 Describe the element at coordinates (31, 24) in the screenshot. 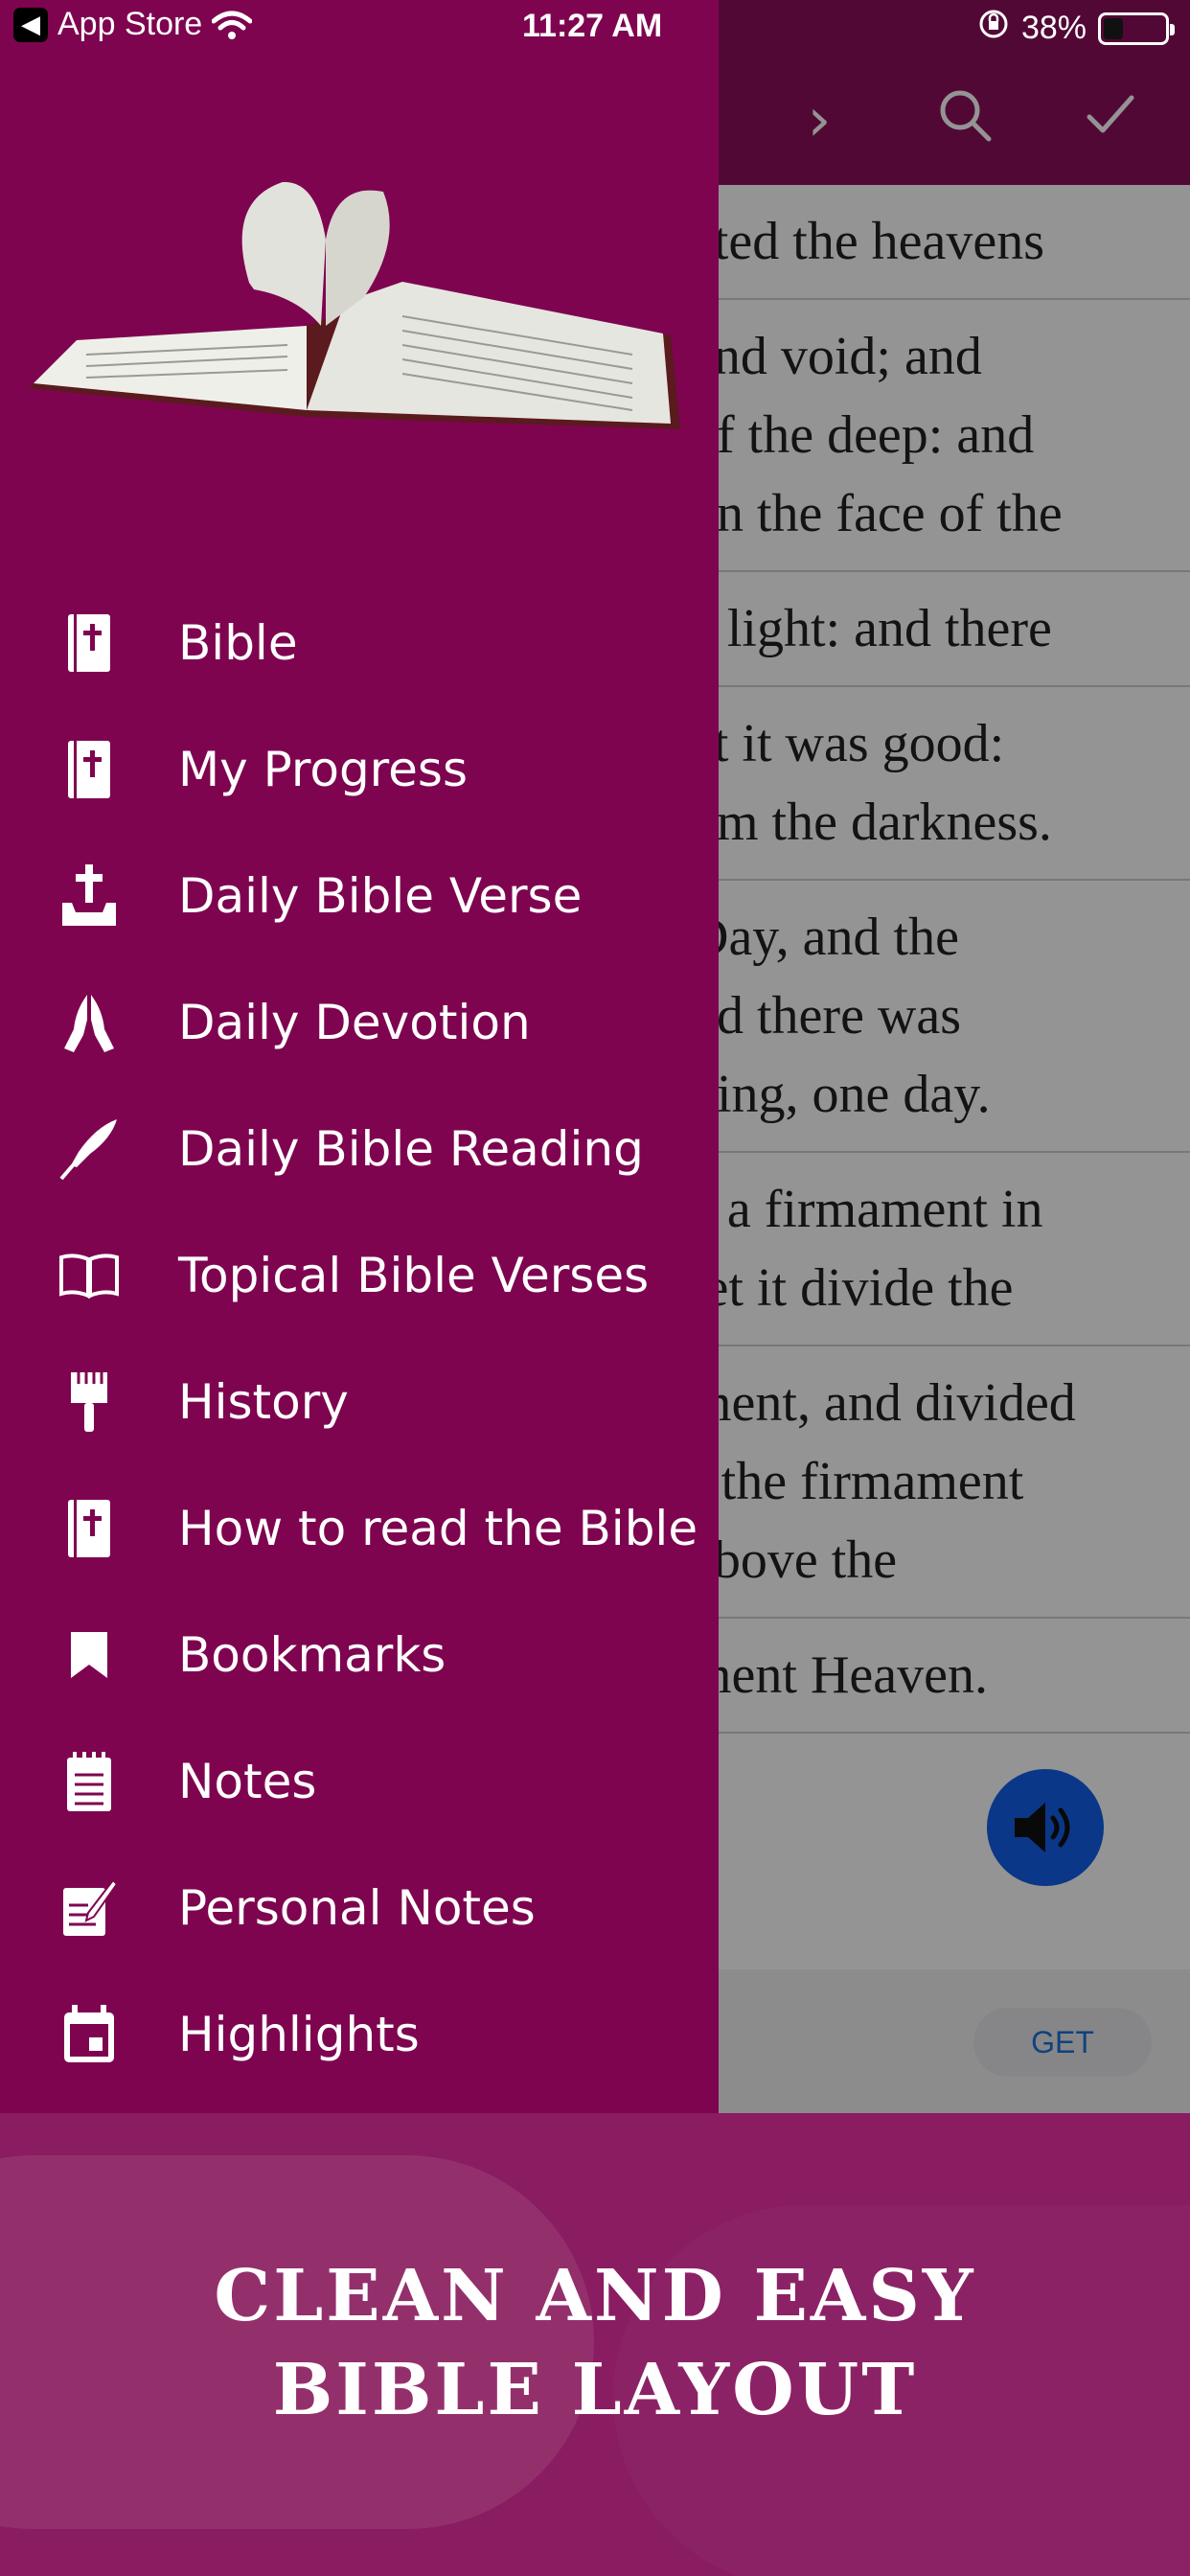

I see `back-arrow-icon: ◀` at that location.